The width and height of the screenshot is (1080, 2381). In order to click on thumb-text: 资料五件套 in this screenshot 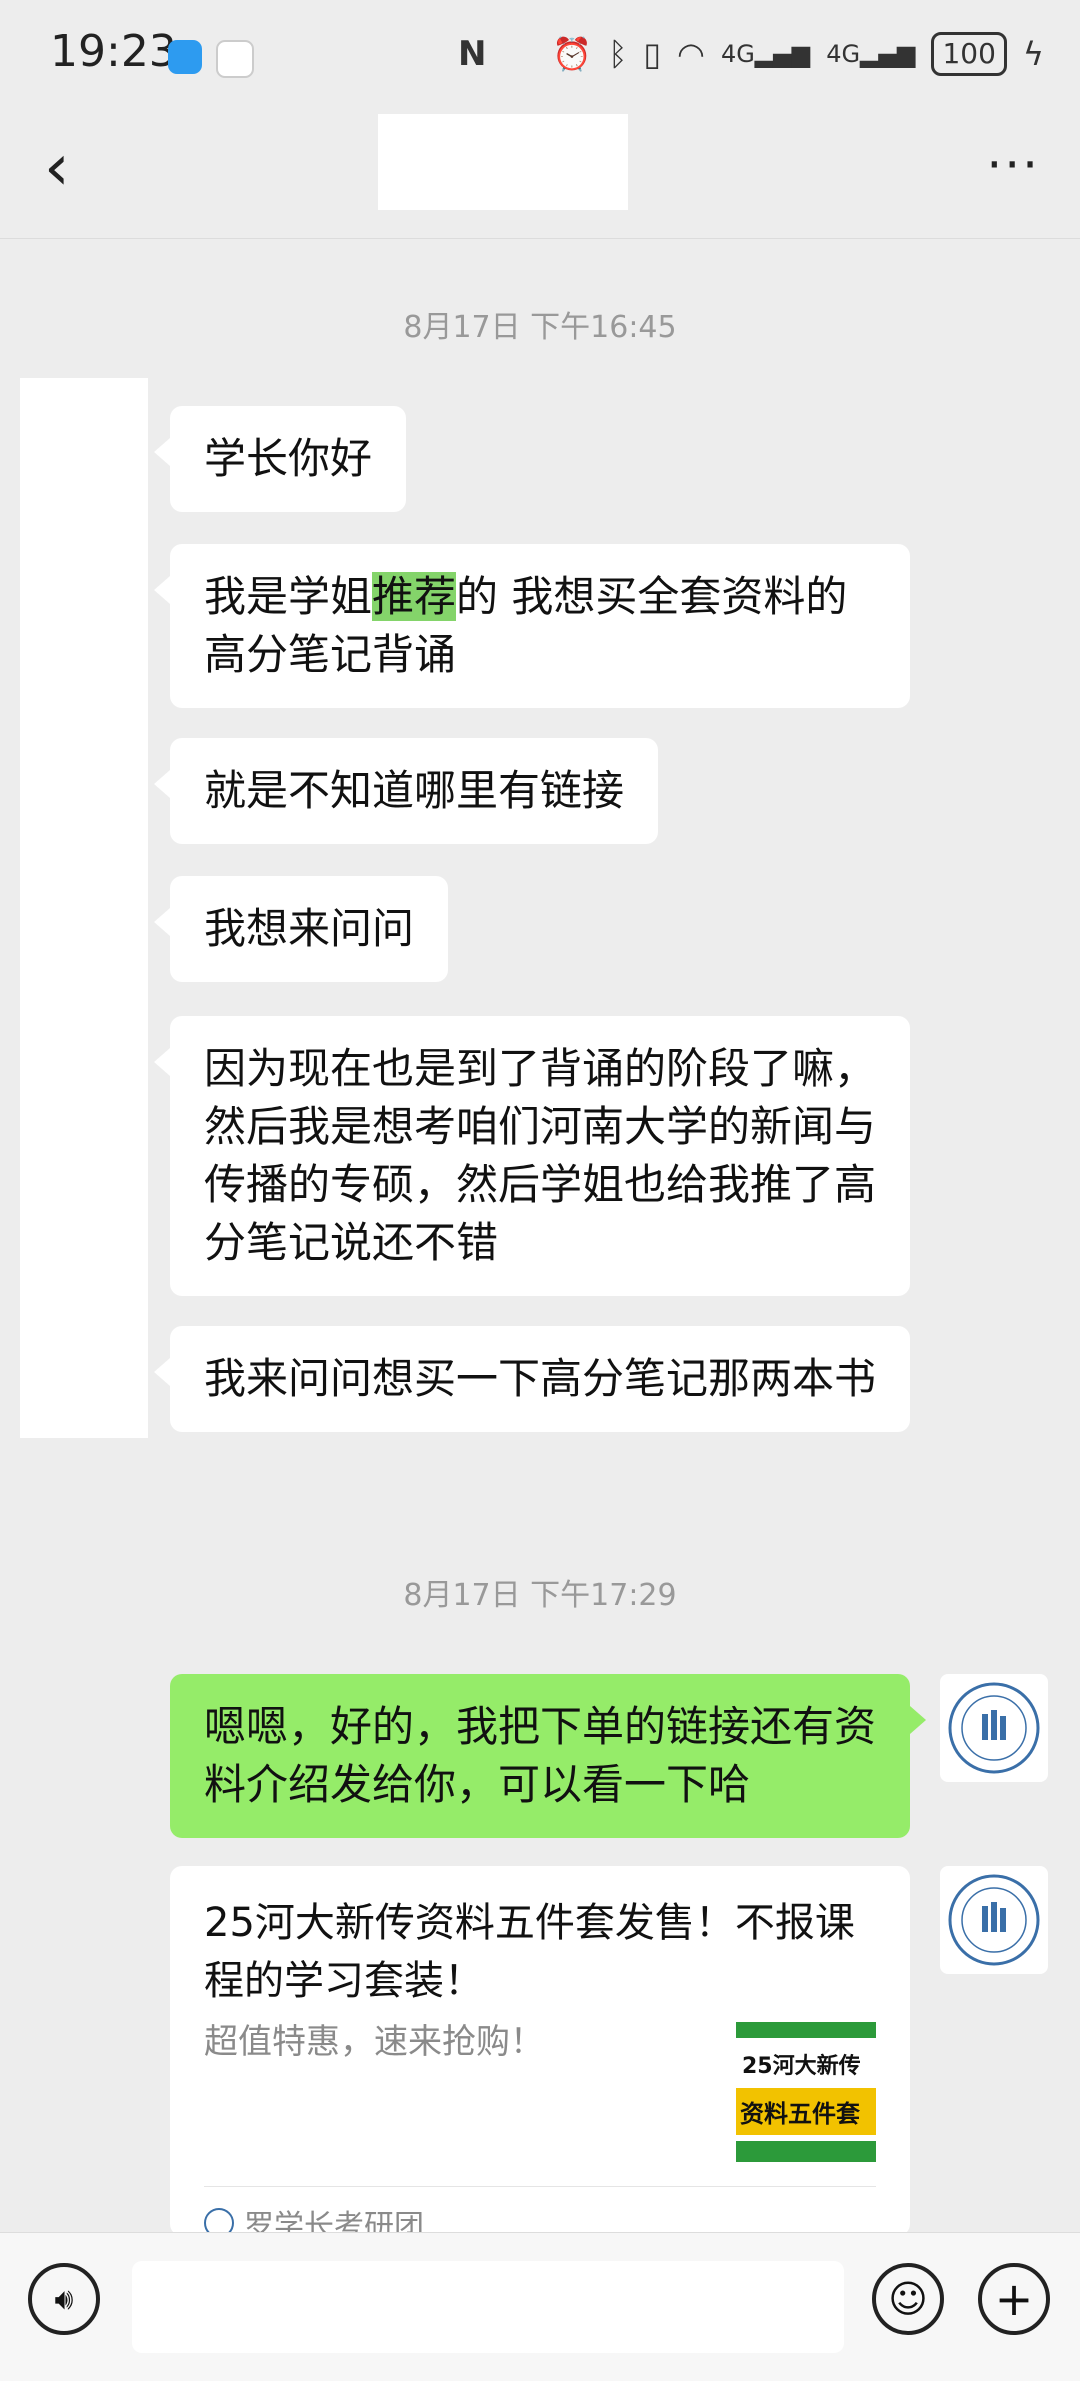, I will do `click(806, 2111)`.